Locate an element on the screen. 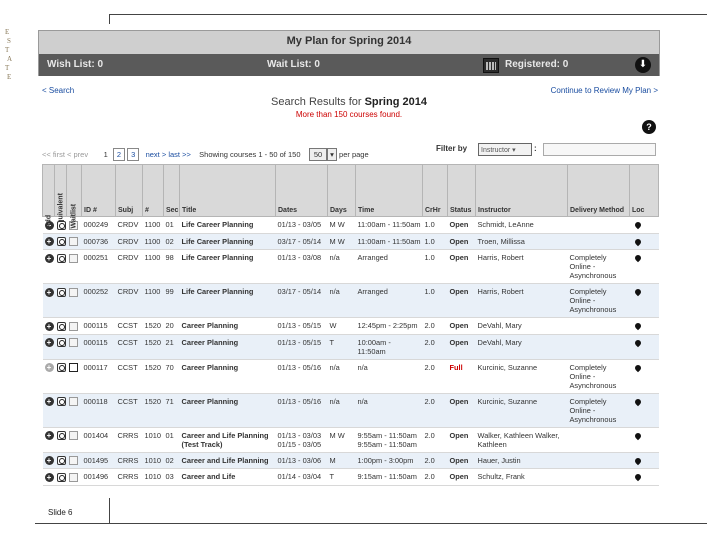 This screenshot has width=720, height=540. cell-title: Career and Life is located at coordinates (227, 477).